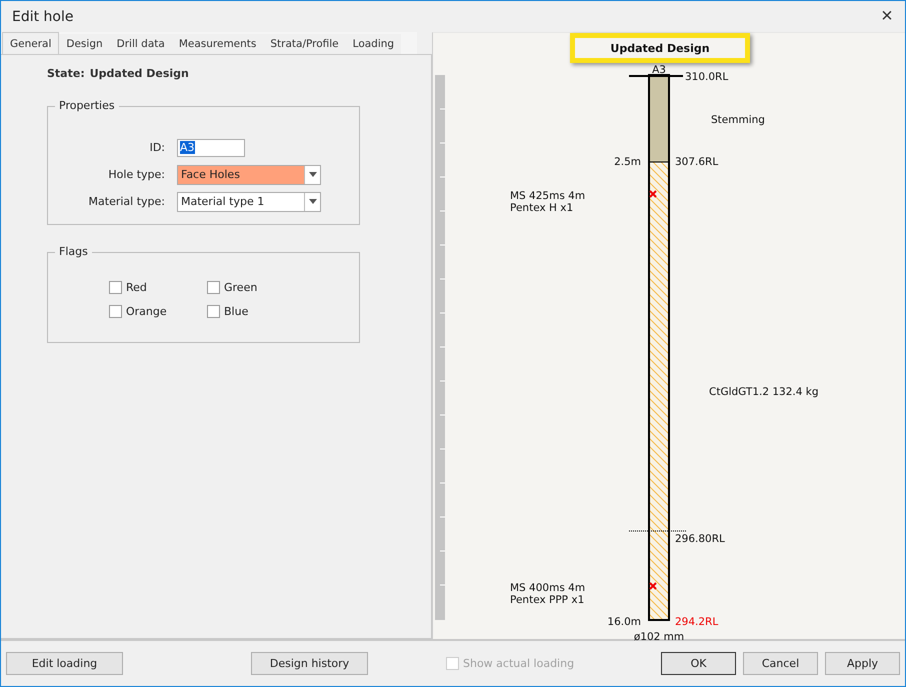 The height and width of the screenshot is (687, 906). Describe the element at coordinates (696, 162) in the screenshot. I see `rl-label: 307.6RL` at that location.